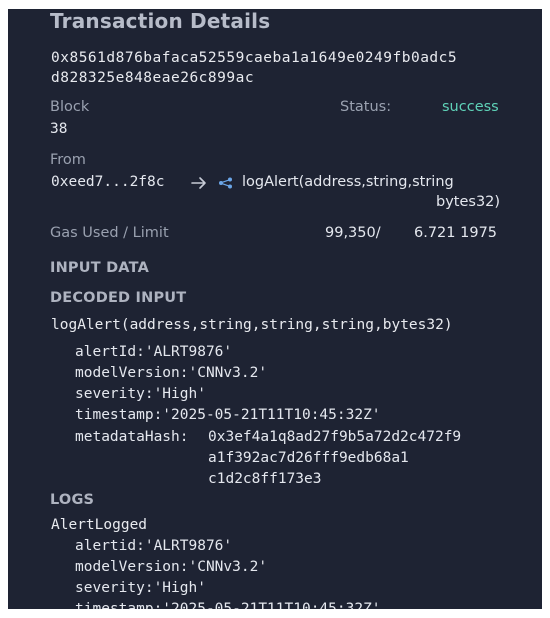 Image resolution: width=550 pixels, height=618 pixels. I want to click on method-call-line-1: logAlert(address,string,string, so click(348, 182).